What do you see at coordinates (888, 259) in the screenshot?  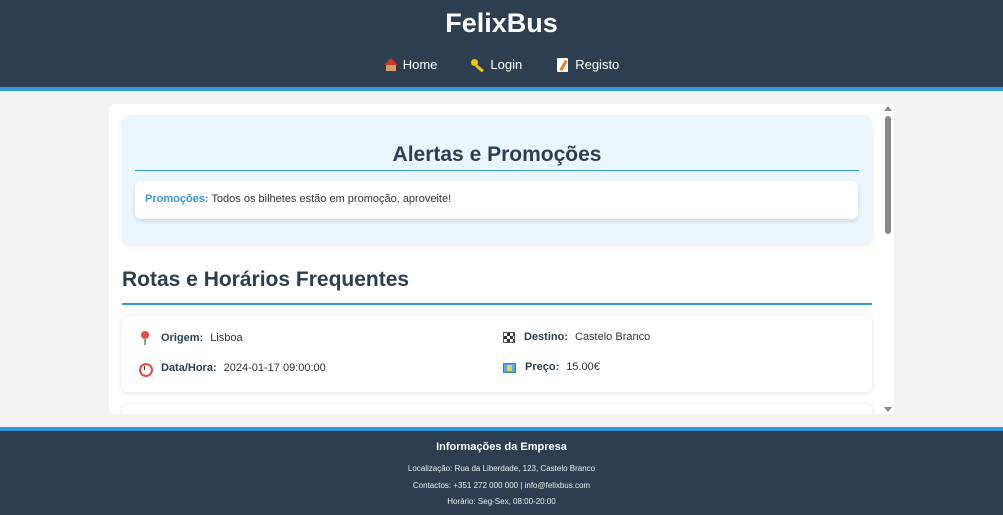 I see `content-scrollbar` at bounding box center [888, 259].